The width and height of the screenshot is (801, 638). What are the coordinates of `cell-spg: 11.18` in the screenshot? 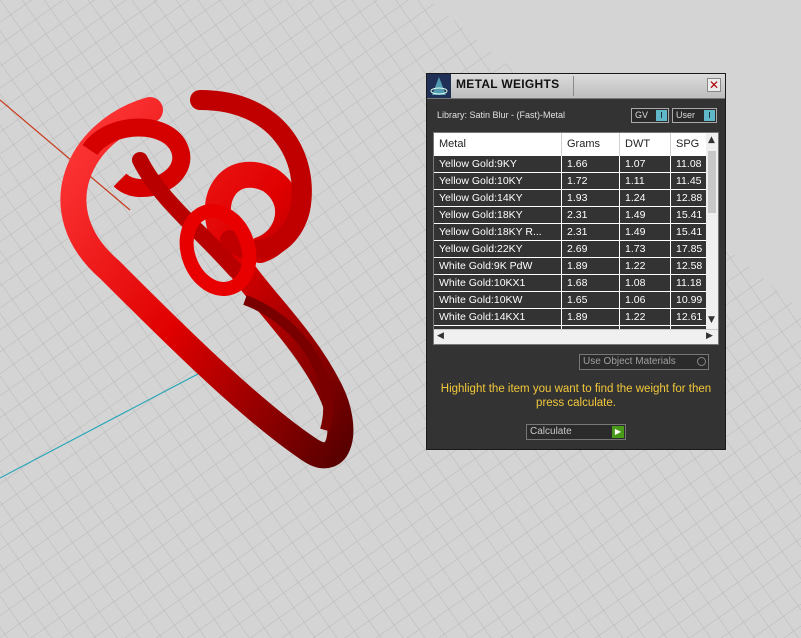 It's located at (689, 283).